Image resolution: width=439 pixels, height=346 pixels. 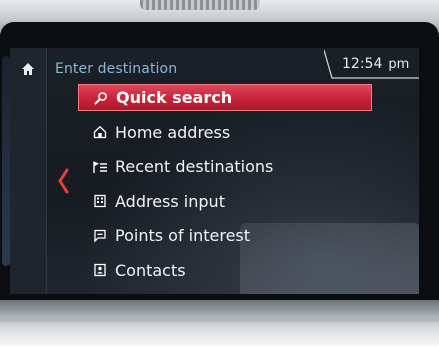 I want to click on chevron-left-icon, so click(x=63, y=181).